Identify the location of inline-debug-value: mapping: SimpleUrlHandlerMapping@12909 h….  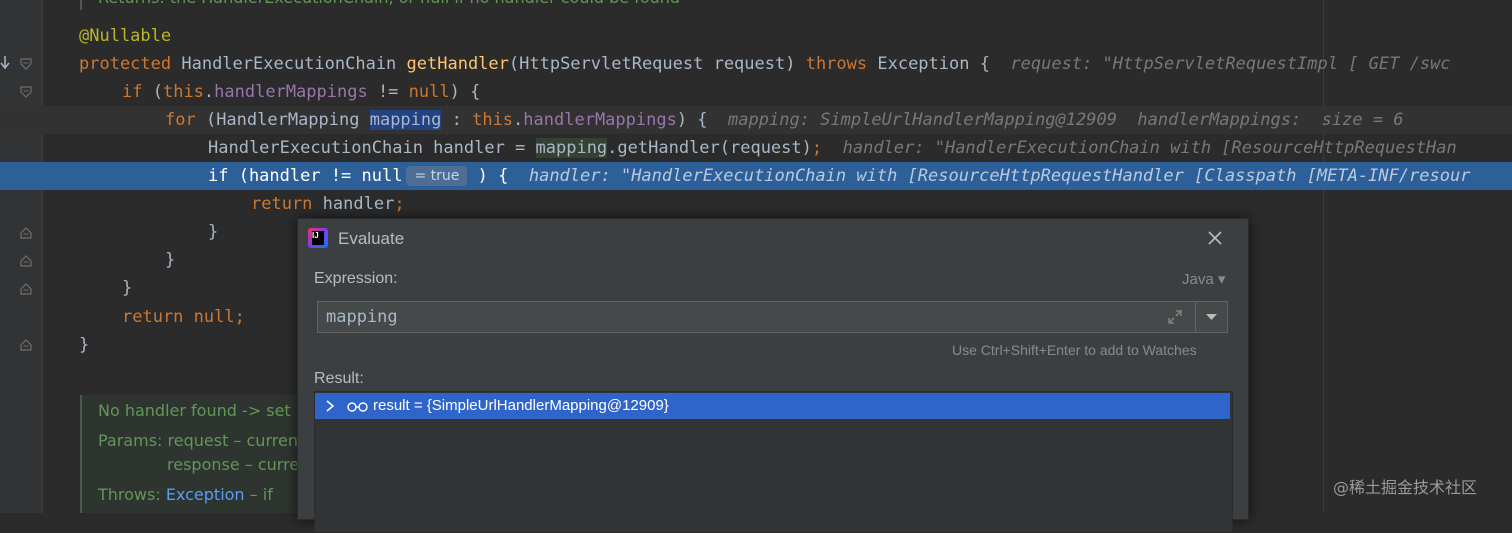
(1066, 120).